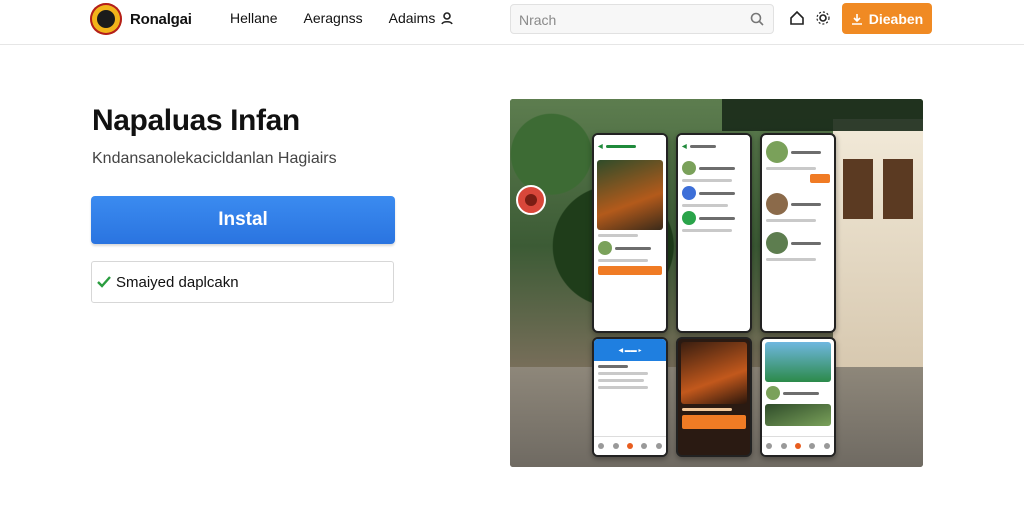 The height and width of the screenshot is (512, 1024). I want to click on location-pin-icon, so click(531, 200).